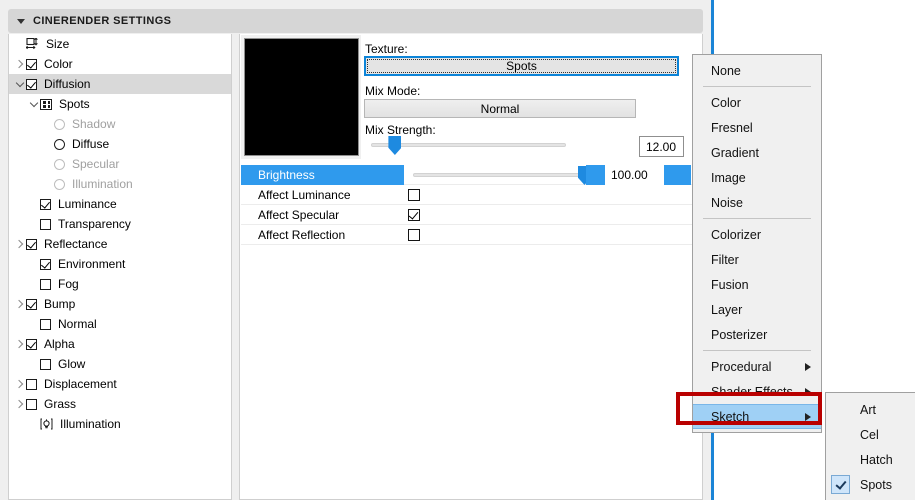 This screenshot has width=915, height=500. Describe the element at coordinates (395, 145) in the screenshot. I see `mix-strength-slider-handle` at that location.